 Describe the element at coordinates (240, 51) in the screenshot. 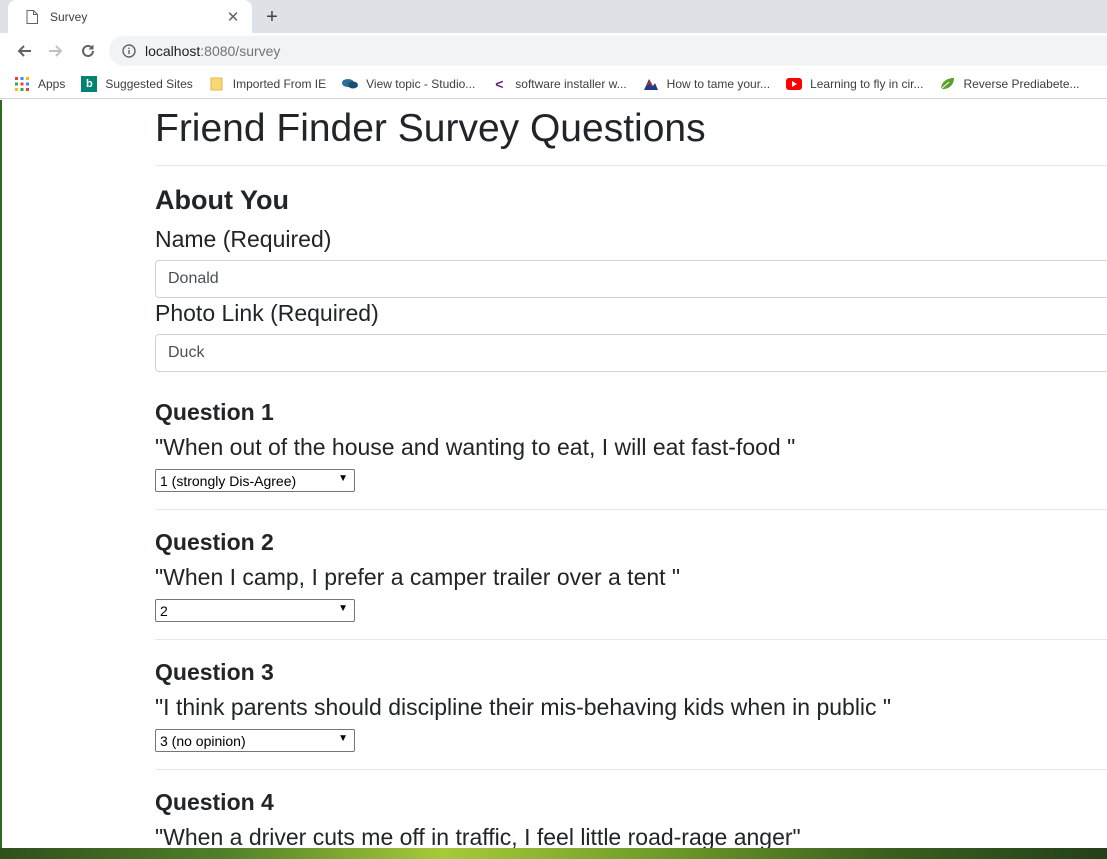

I see `url-path: :8080/survey` at that location.